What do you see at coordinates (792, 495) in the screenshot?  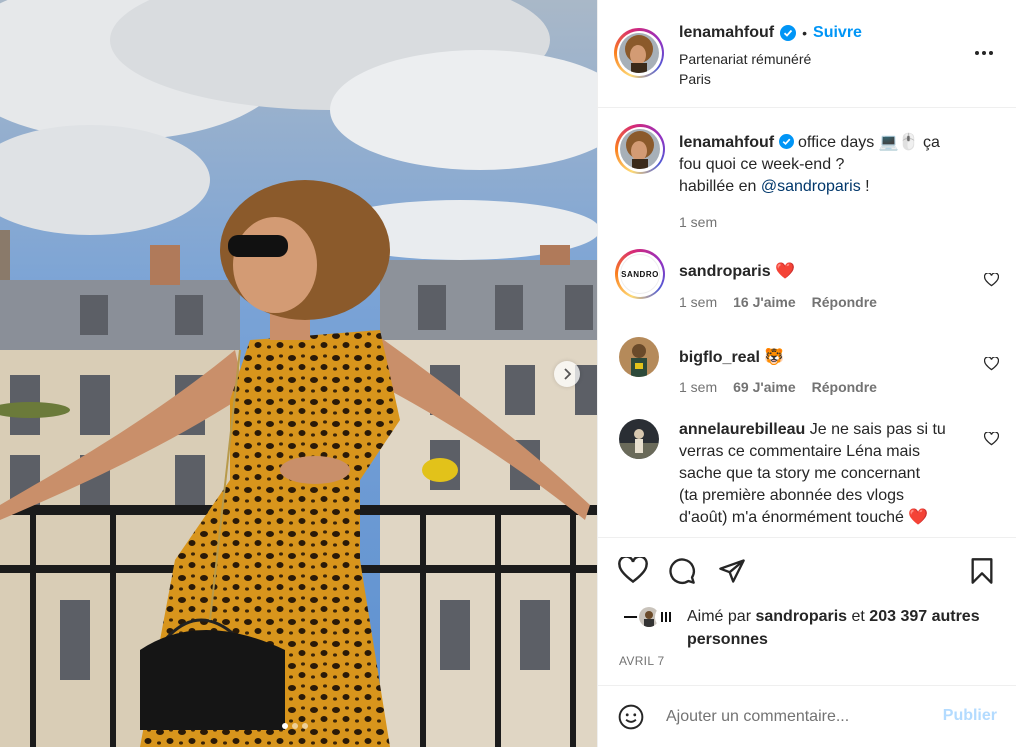 I see `comment-body: (ta première abonnée des vlogs` at bounding box center [792, 495].